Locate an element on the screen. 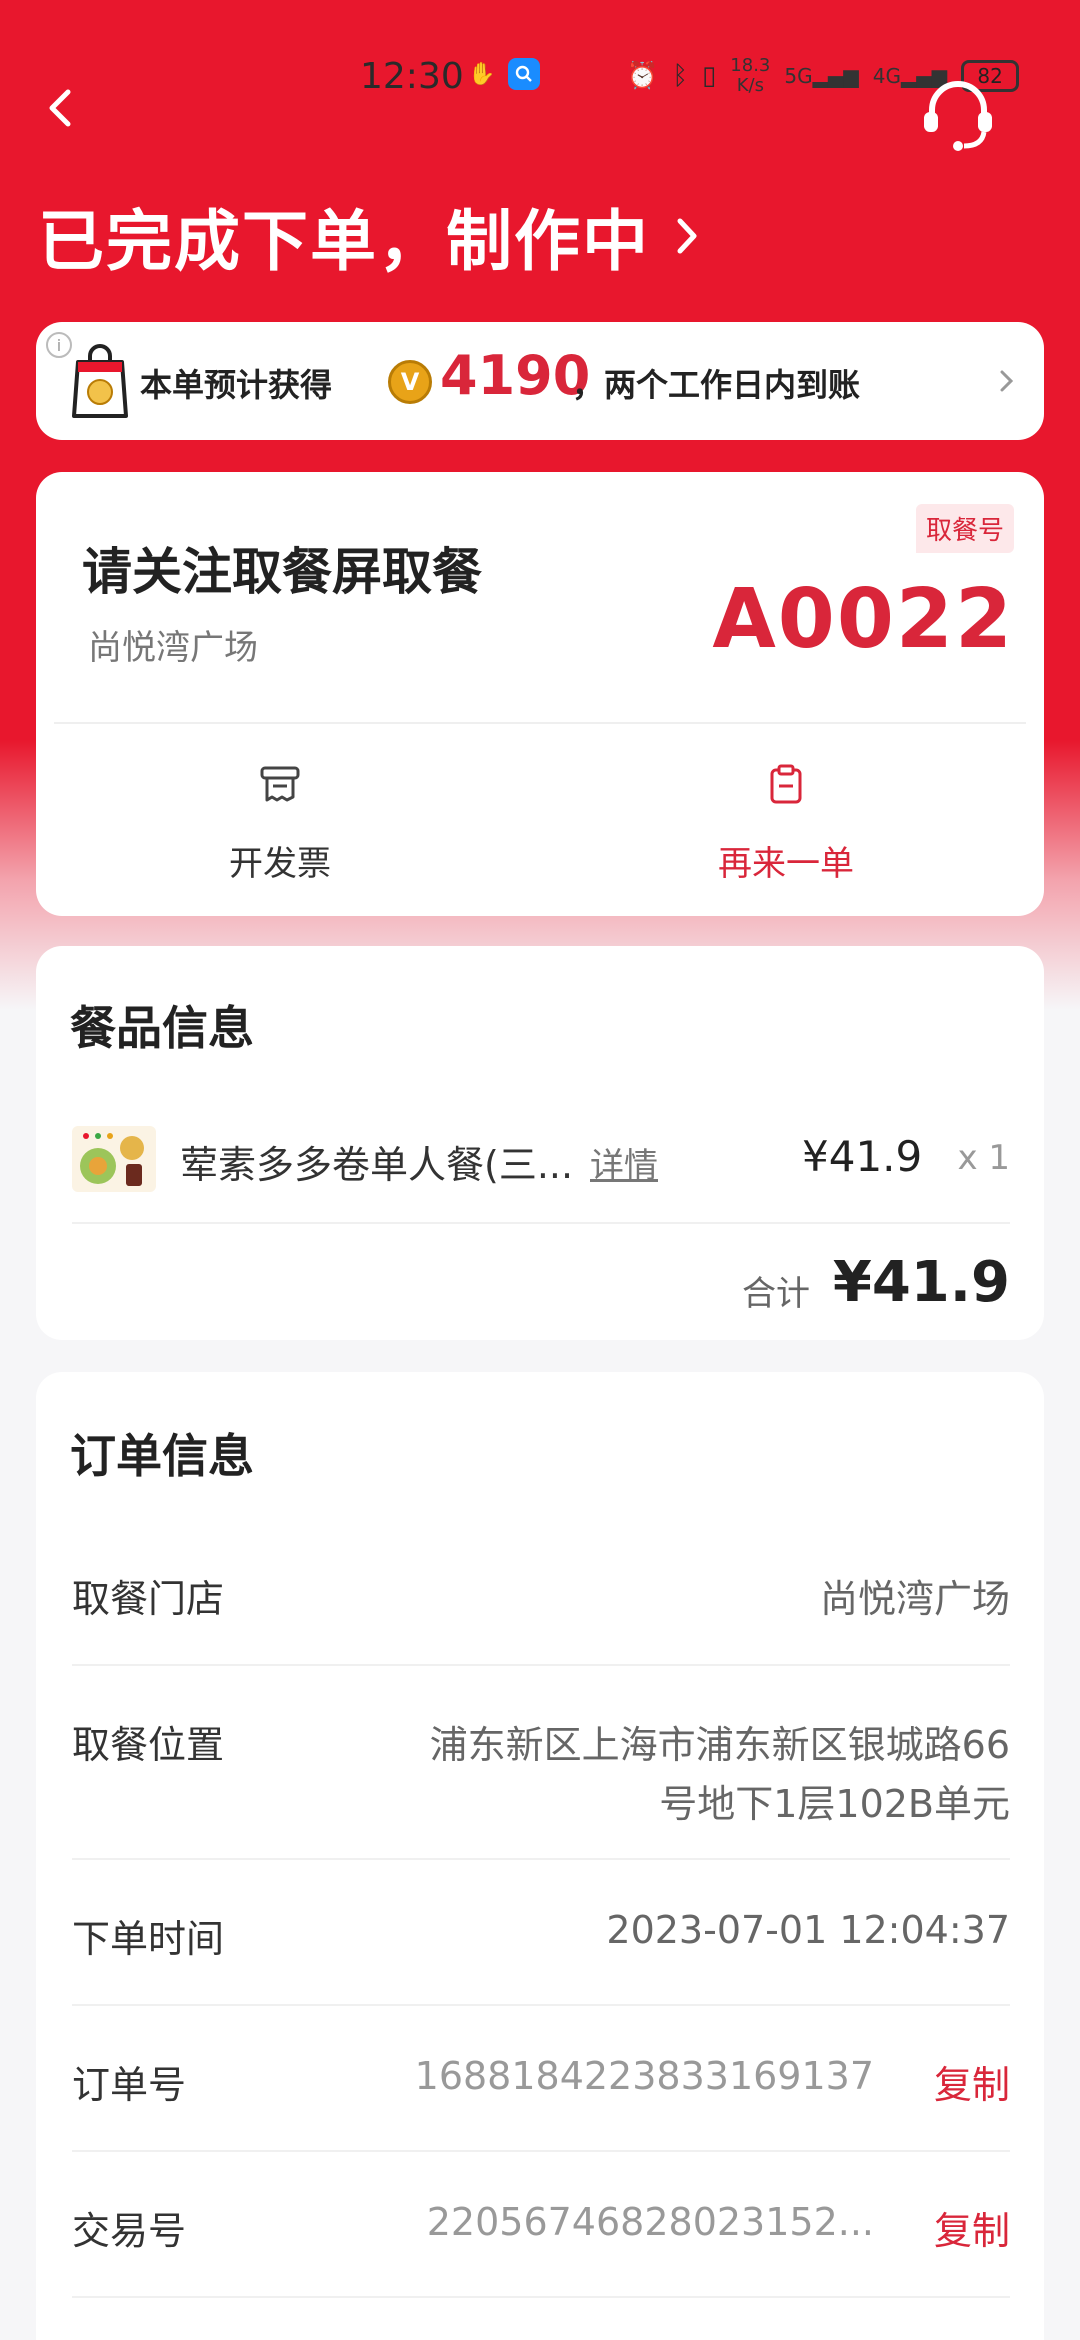  copy-order-number-button: 复制 is located at coordinates (972, 2081).